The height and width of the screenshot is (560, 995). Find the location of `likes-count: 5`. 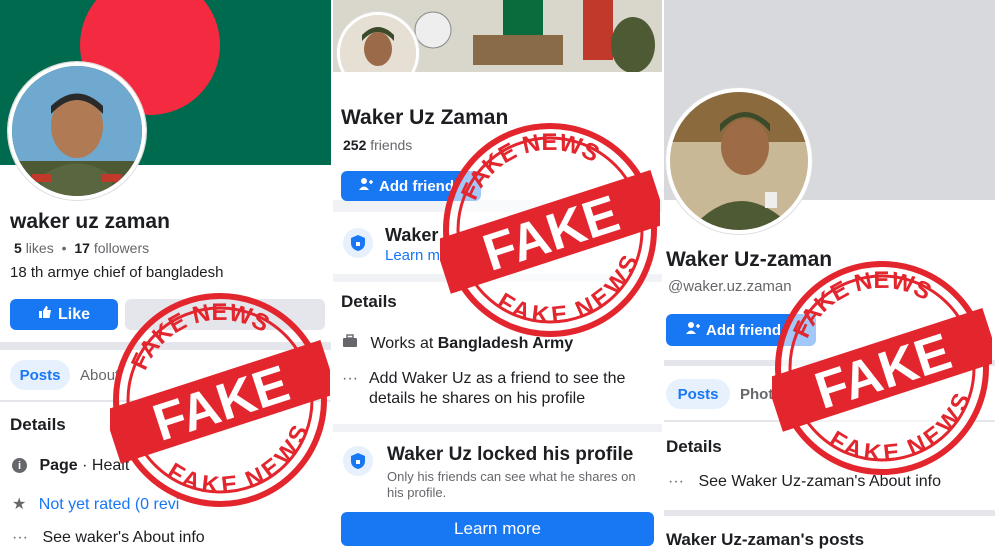

likes-count: 5 is located at coordinates (18, 248).